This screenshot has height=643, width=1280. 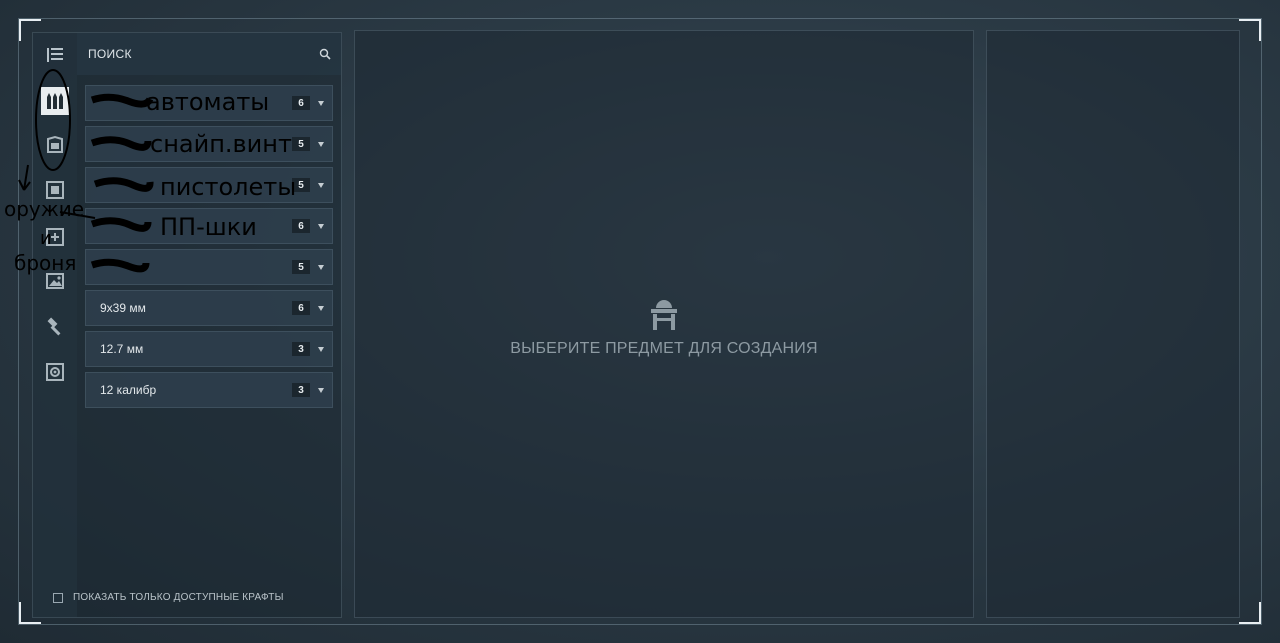 I want to click on category-modules, so click(x=55, y=237).